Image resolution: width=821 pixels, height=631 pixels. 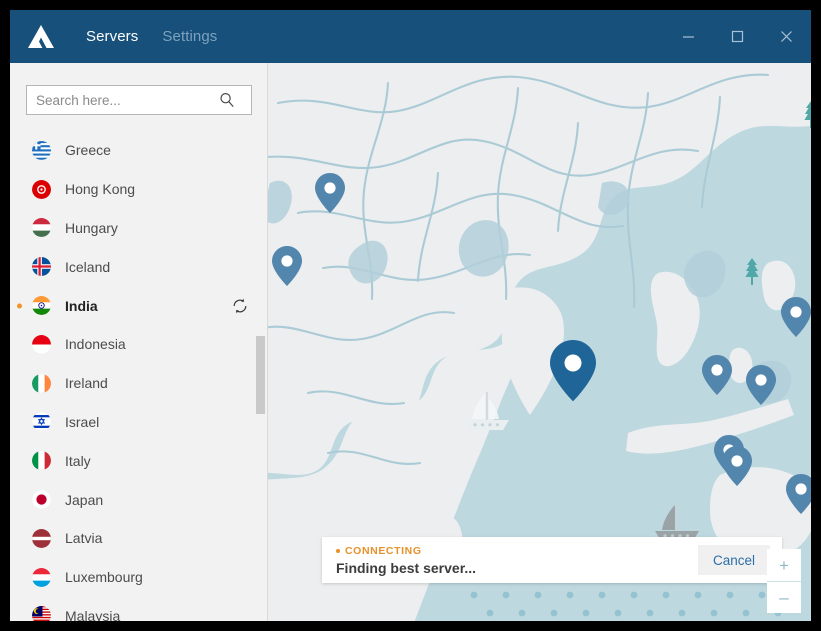 What do you see at coordinates (81, 305) in the screenshot?
I see `country-name: India` at bounding box center [81, 305].